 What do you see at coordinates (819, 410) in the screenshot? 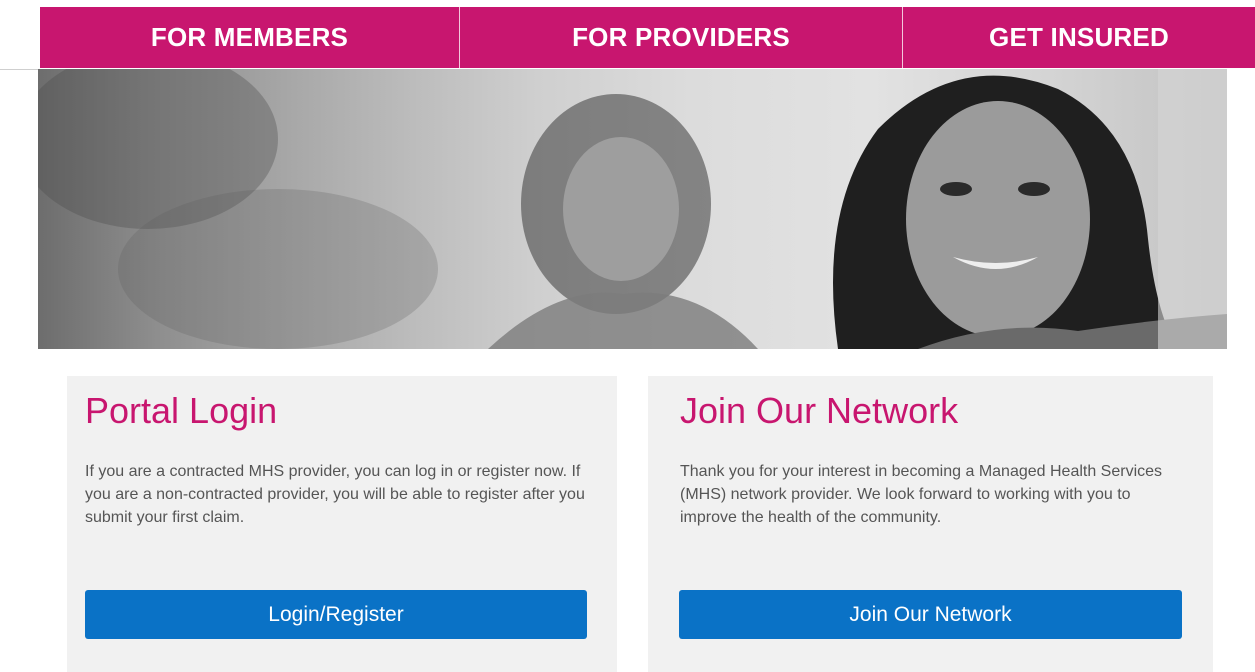
I see `join-network-title: Join Our Network` at bounding box center [819, 410].